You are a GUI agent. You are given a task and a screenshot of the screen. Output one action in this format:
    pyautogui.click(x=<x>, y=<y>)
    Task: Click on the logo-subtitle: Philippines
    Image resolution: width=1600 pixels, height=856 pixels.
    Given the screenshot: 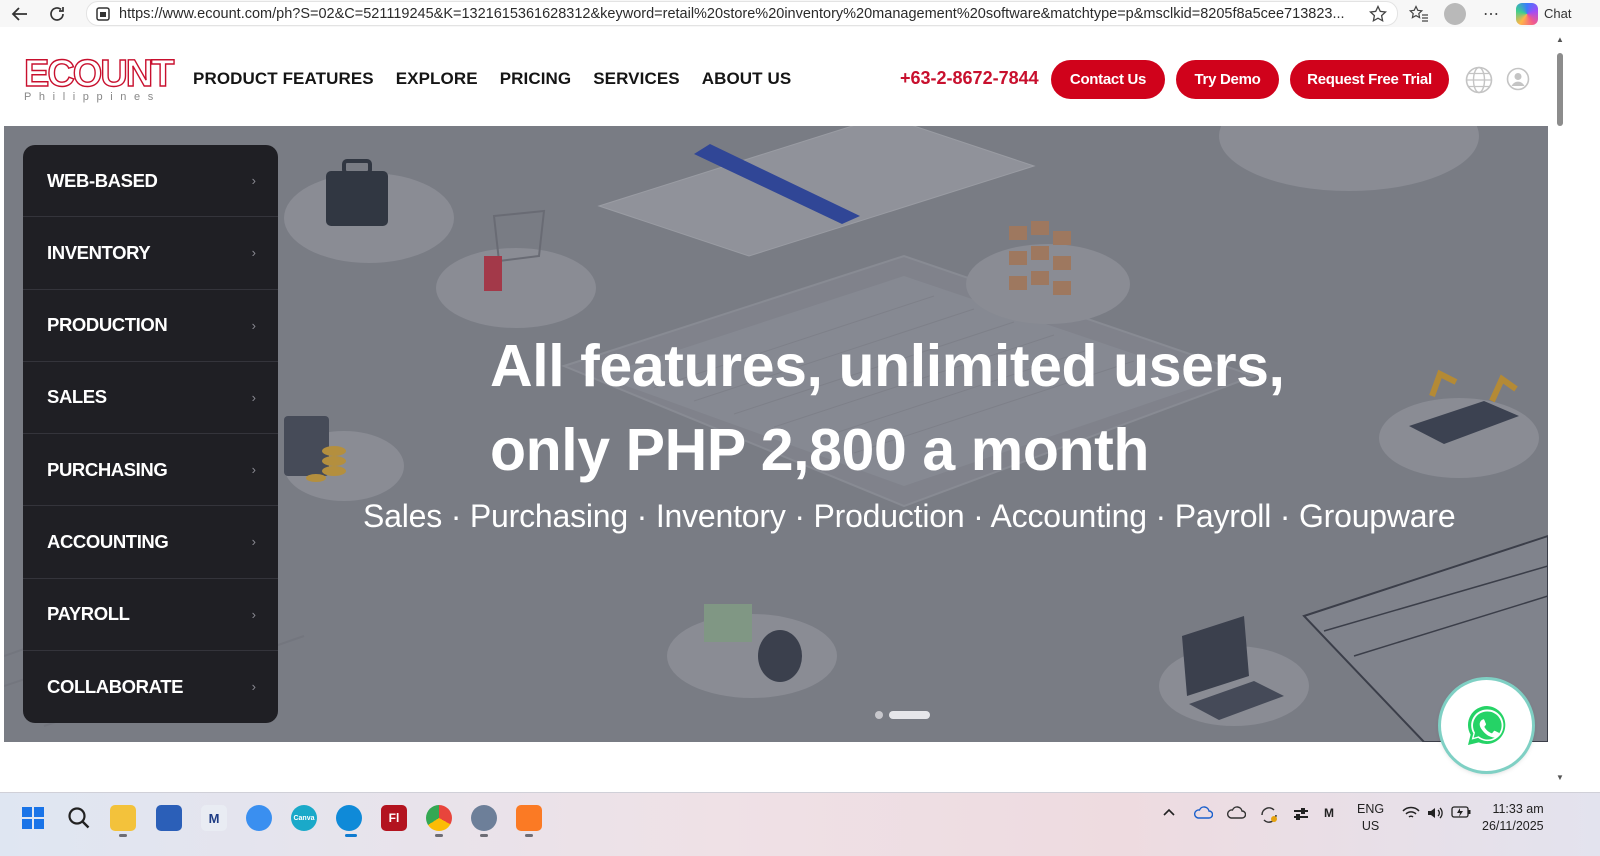 What is the action you would take?
    pyautogui.click(x=92, y=97)
    